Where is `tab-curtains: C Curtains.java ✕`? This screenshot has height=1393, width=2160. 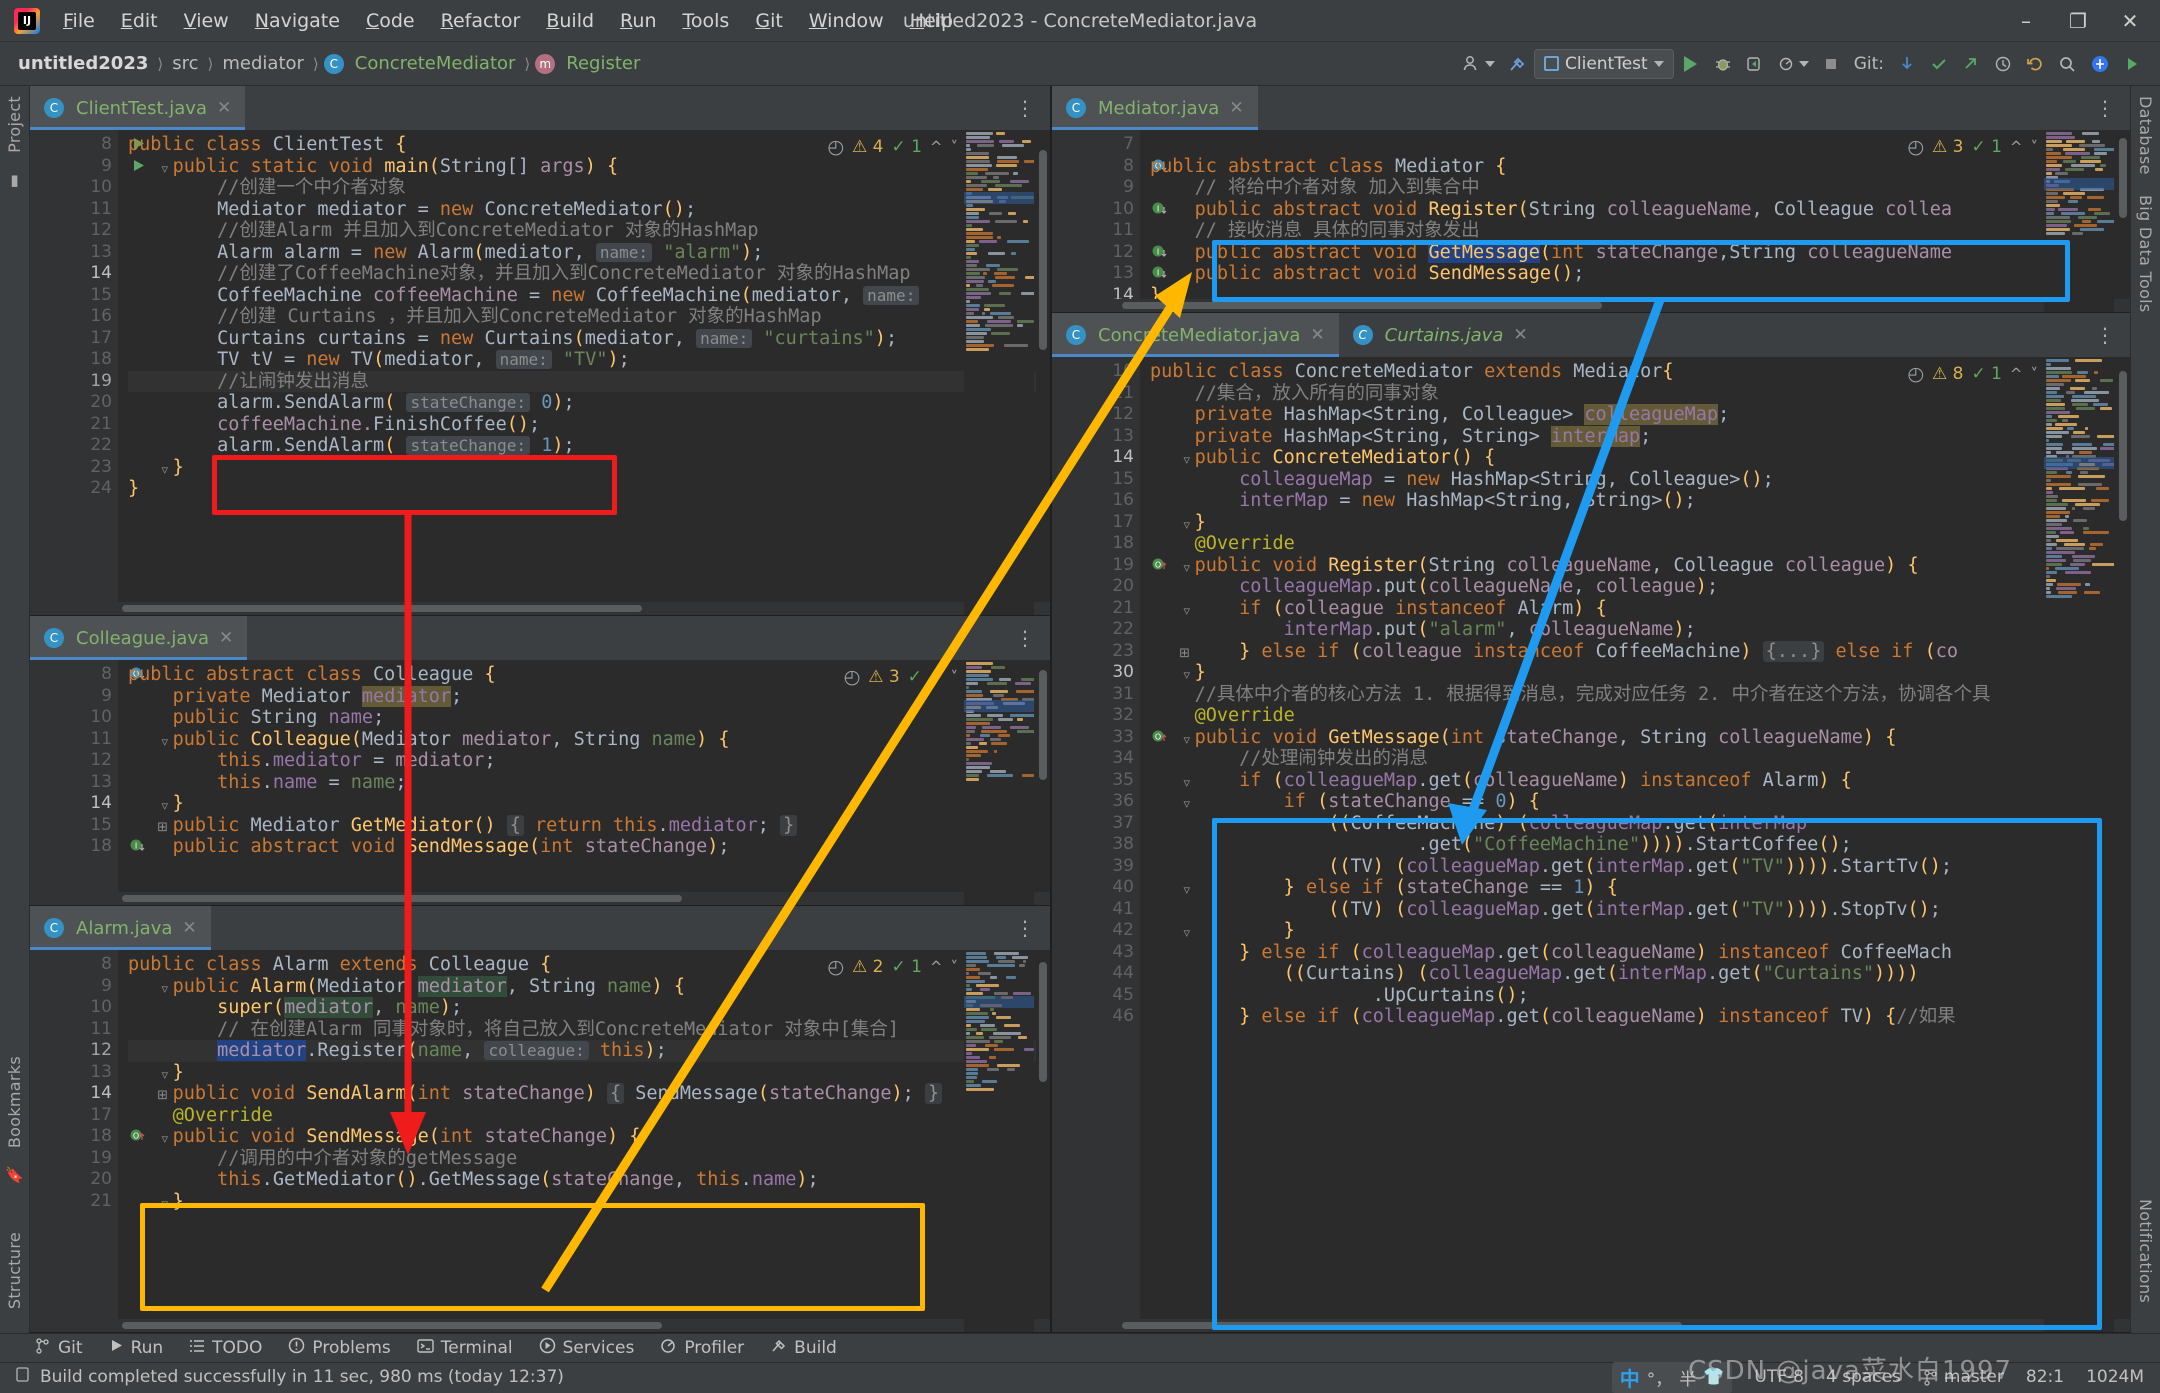
tab-curtains: C Curtains.java ✕ is located at coordinates (1440, 335).